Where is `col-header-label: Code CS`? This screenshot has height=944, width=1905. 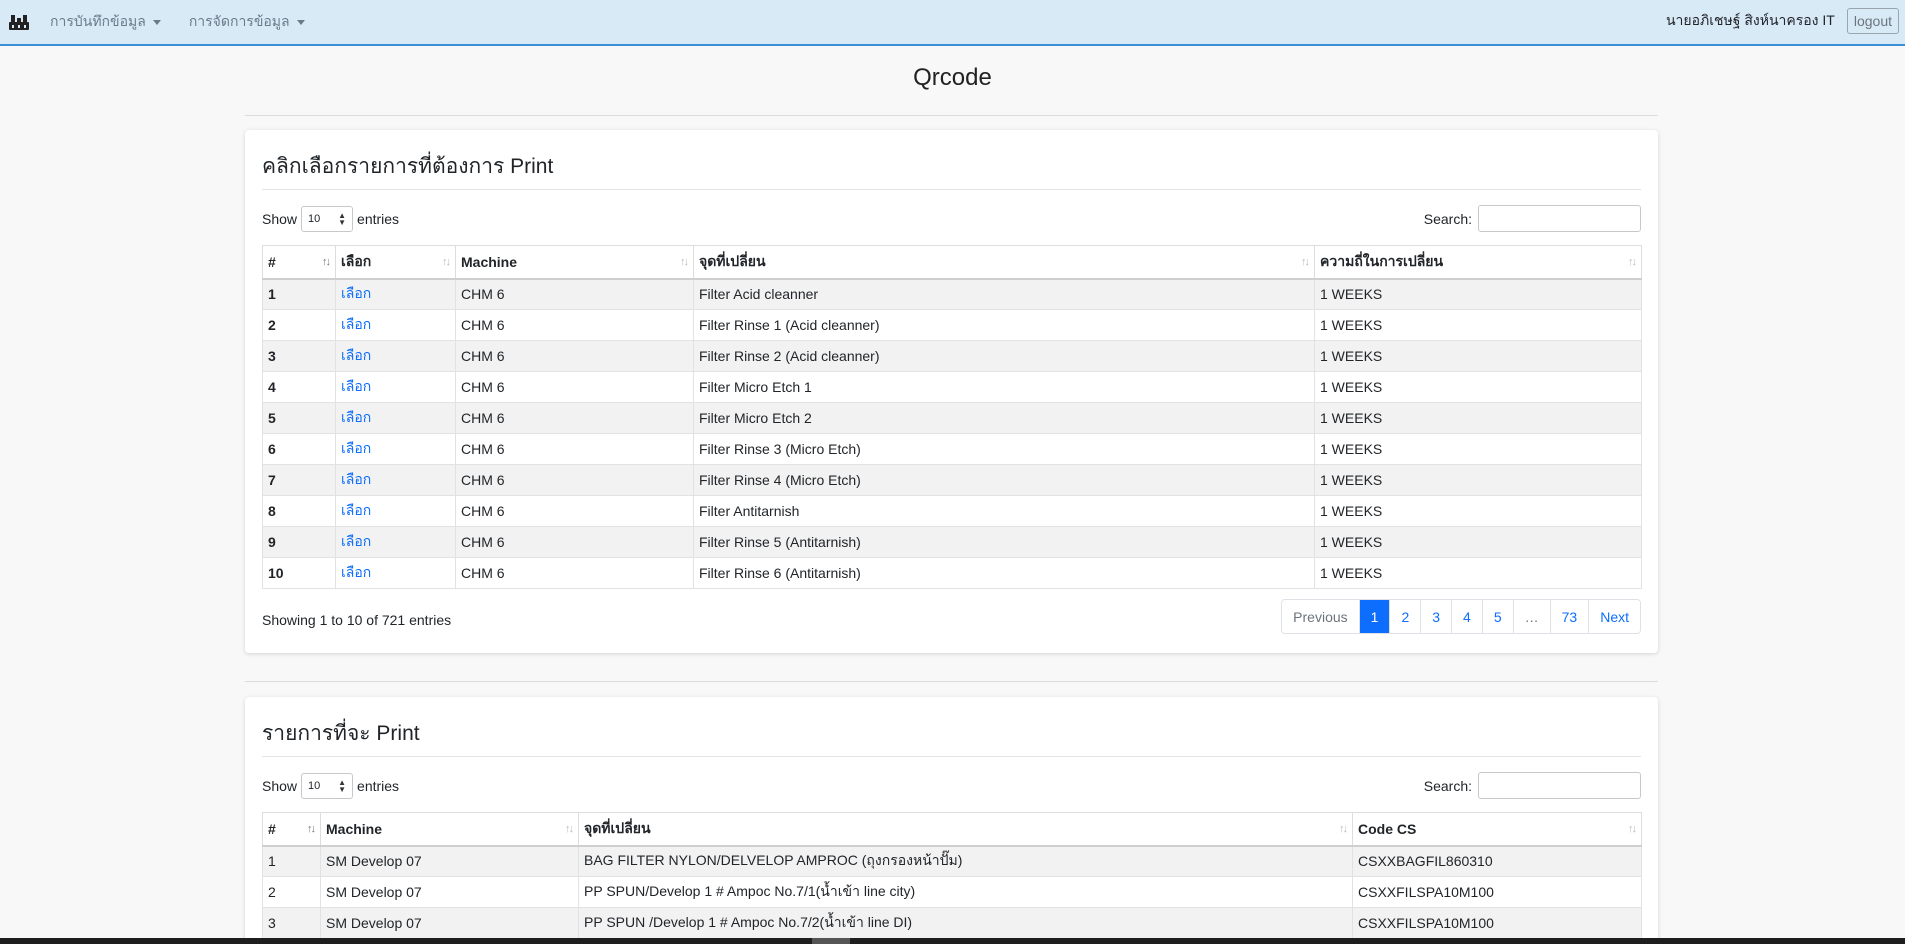
col-header-label: Code CS is located at coordinates (1387, 828).